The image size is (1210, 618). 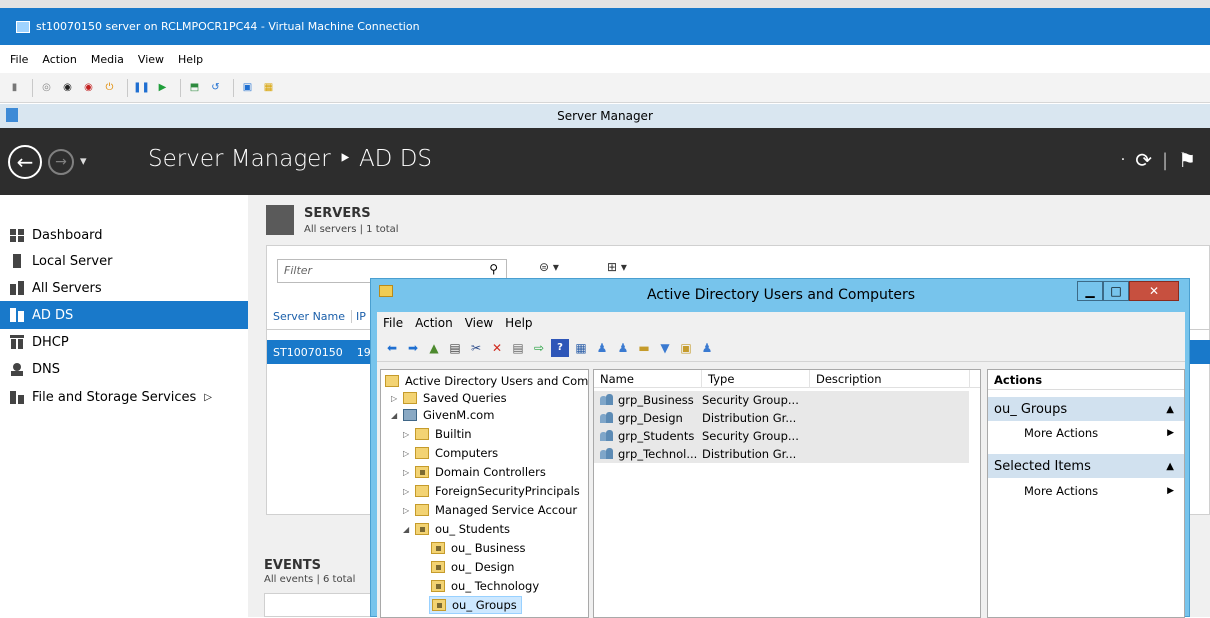 What do you see at coordinates (644, 348) in the screenshot?
I see `new-ou-icon: ▬` at bounding box center [644, 348].